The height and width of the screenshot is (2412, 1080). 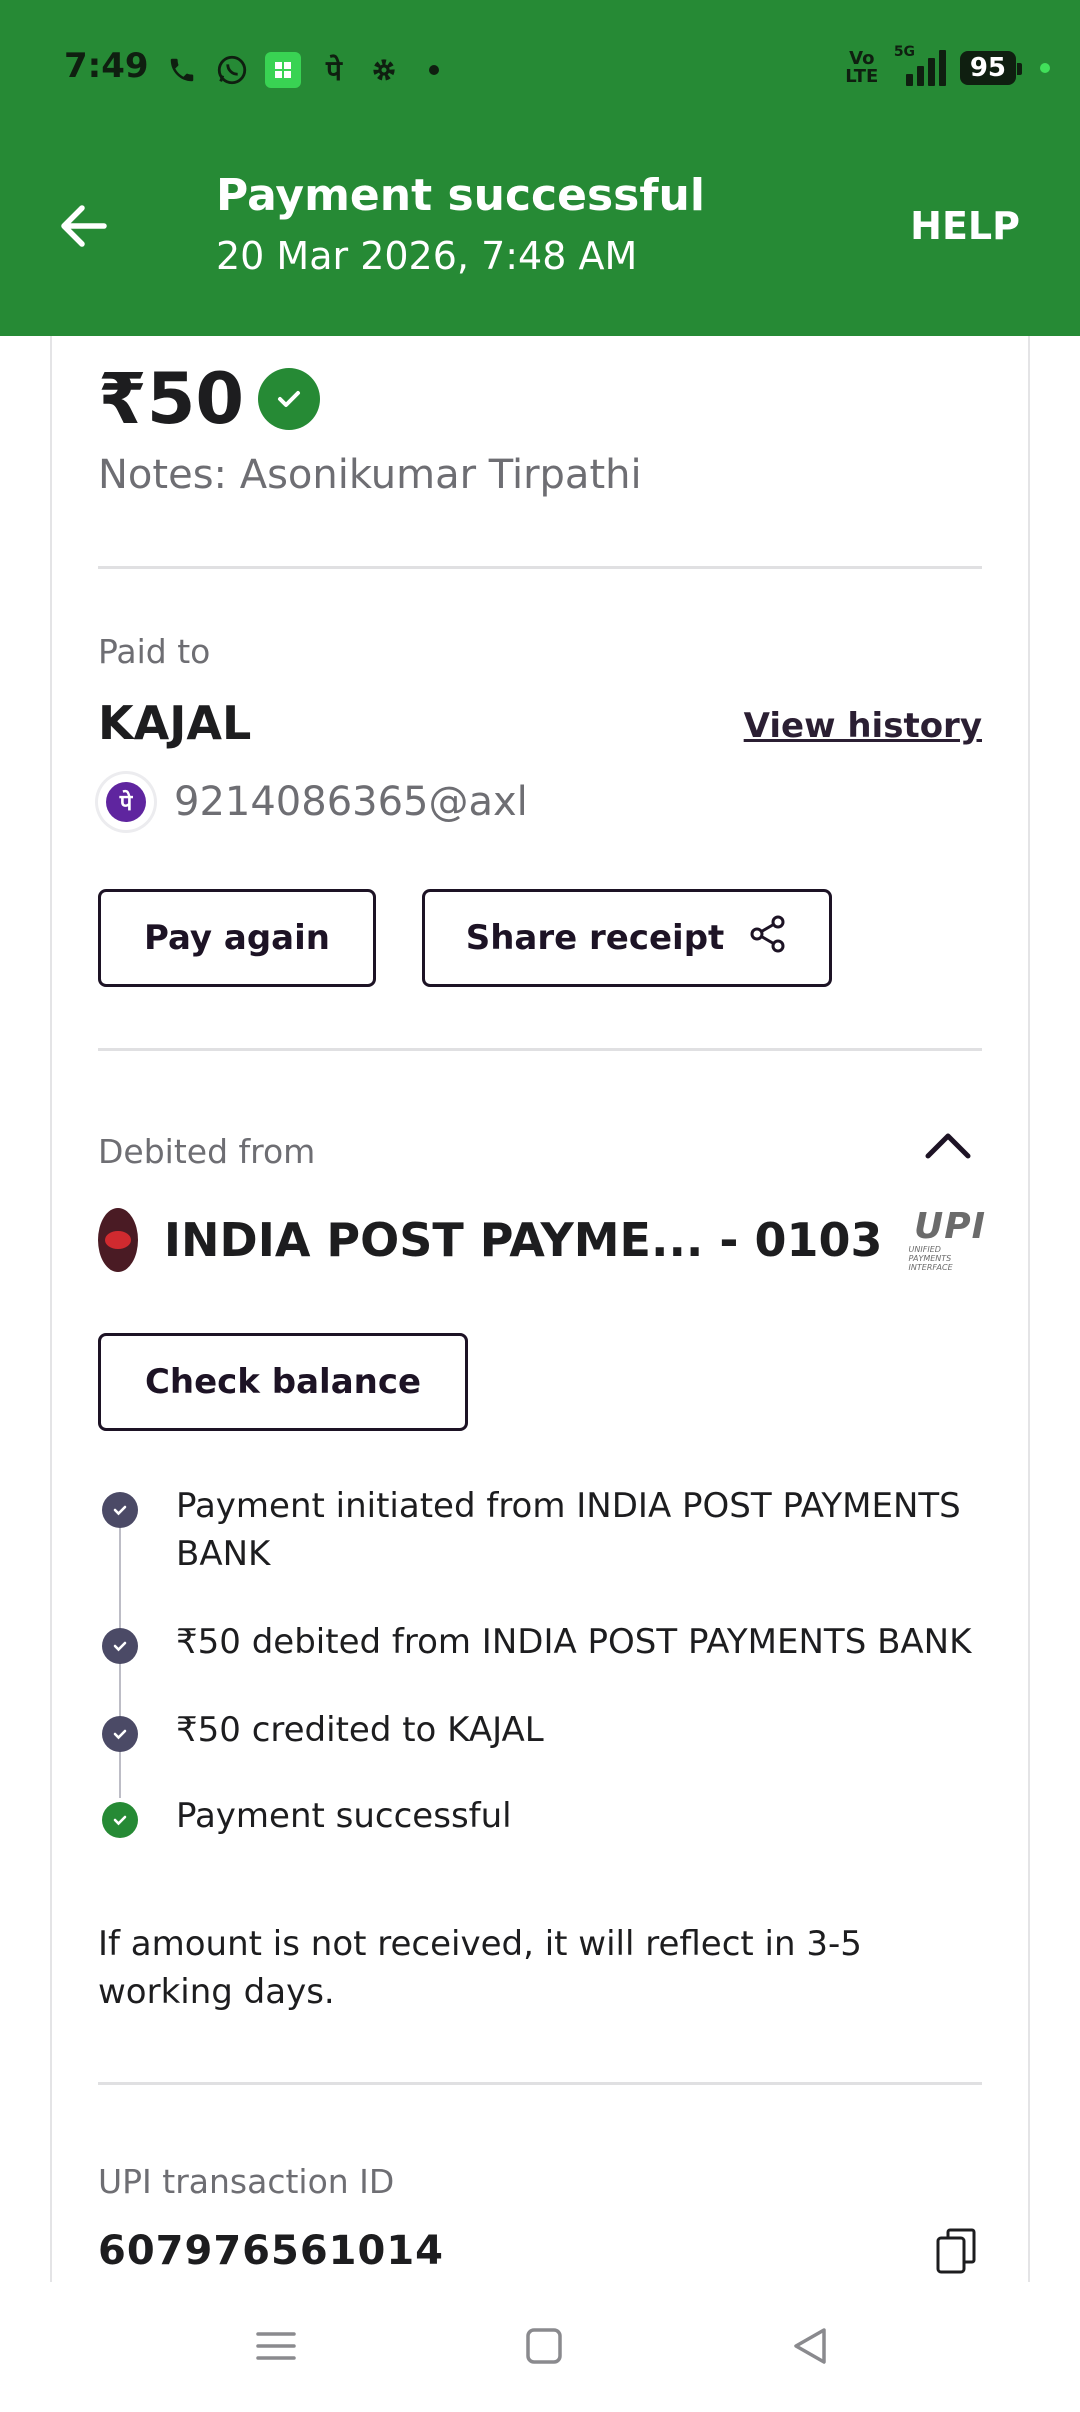 What do you see at coordinates (862, 67) in the screenshot?
I see `volte-indicator: Vo LTE` at bounding box center [862, 67].